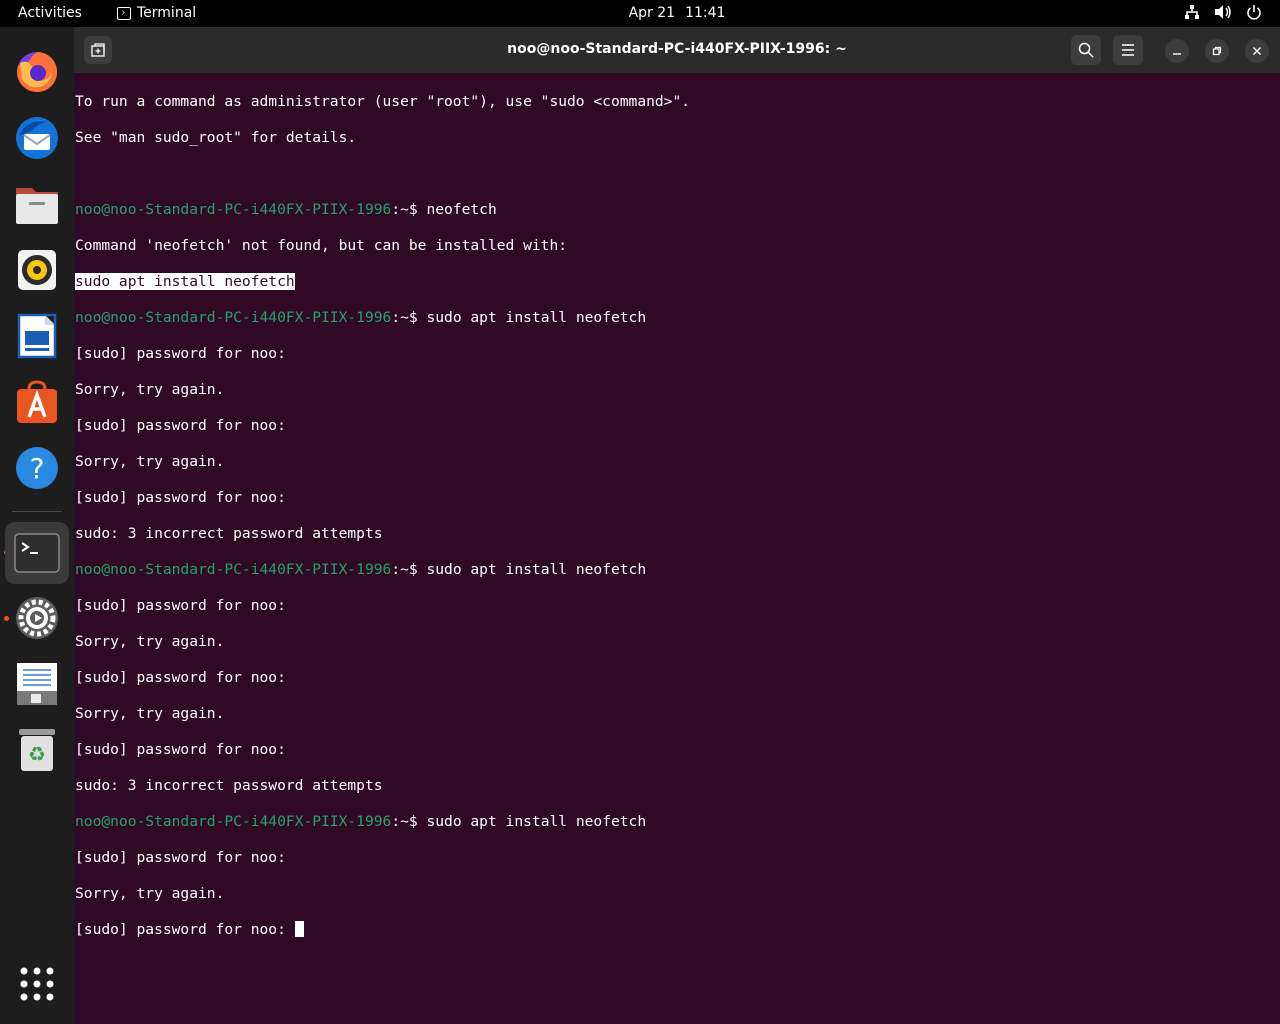  I want to click on help-icon: ?, so click(37, 468).